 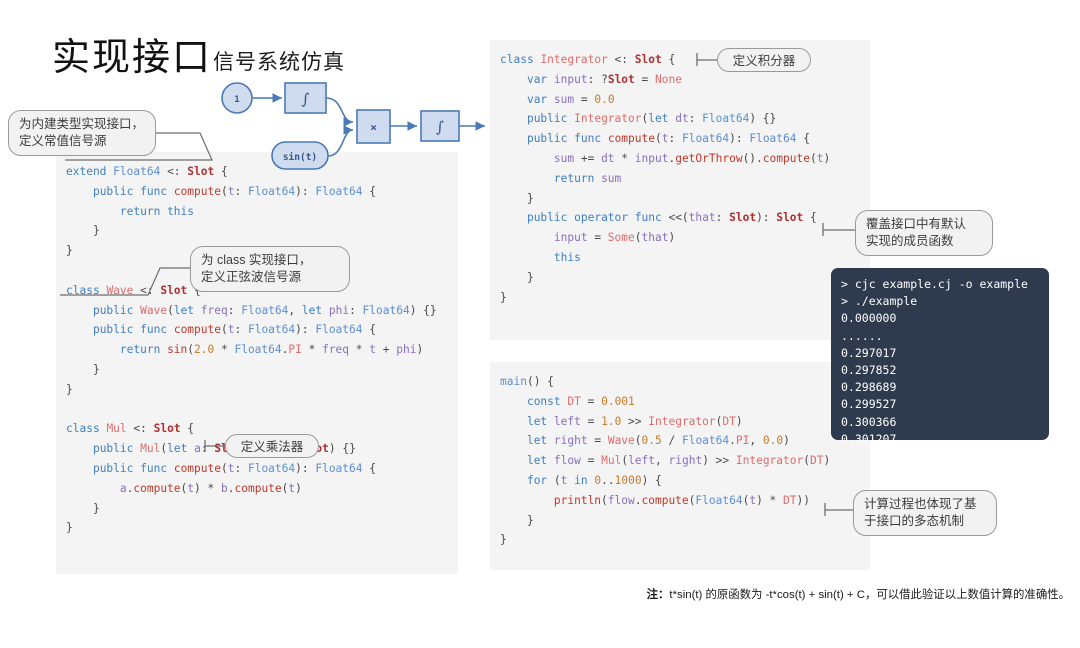 I want to click on terminal-line: > ./example, so click(x=879, y=301).